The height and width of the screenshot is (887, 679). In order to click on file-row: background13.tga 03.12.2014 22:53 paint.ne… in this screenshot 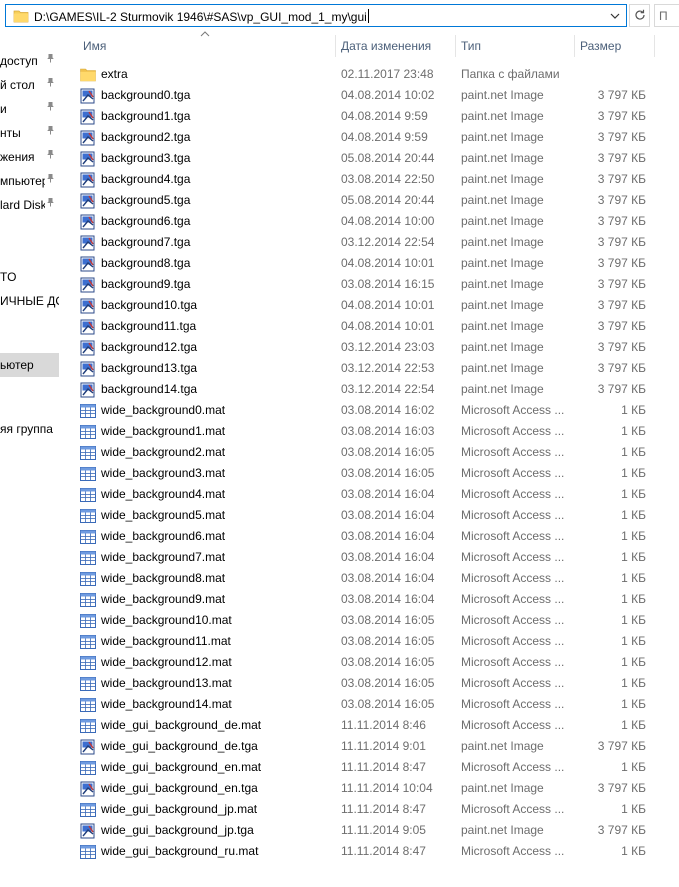, I will do `click(371, 368)`.